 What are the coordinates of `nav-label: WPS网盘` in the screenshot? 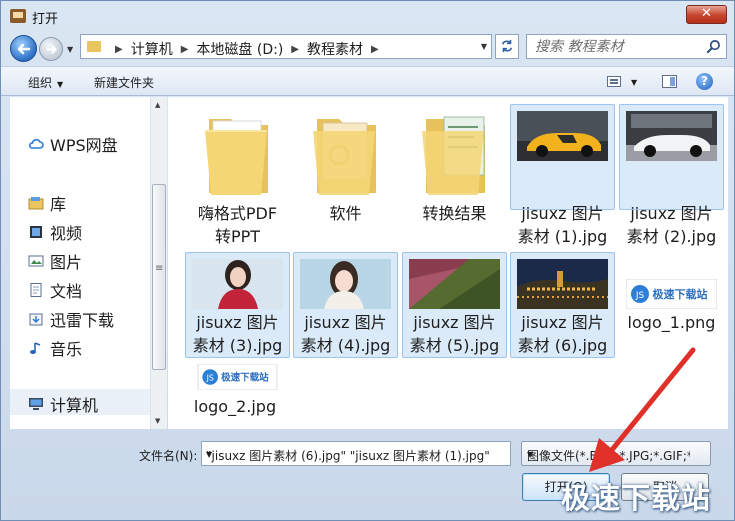 It's located at (84, 145).